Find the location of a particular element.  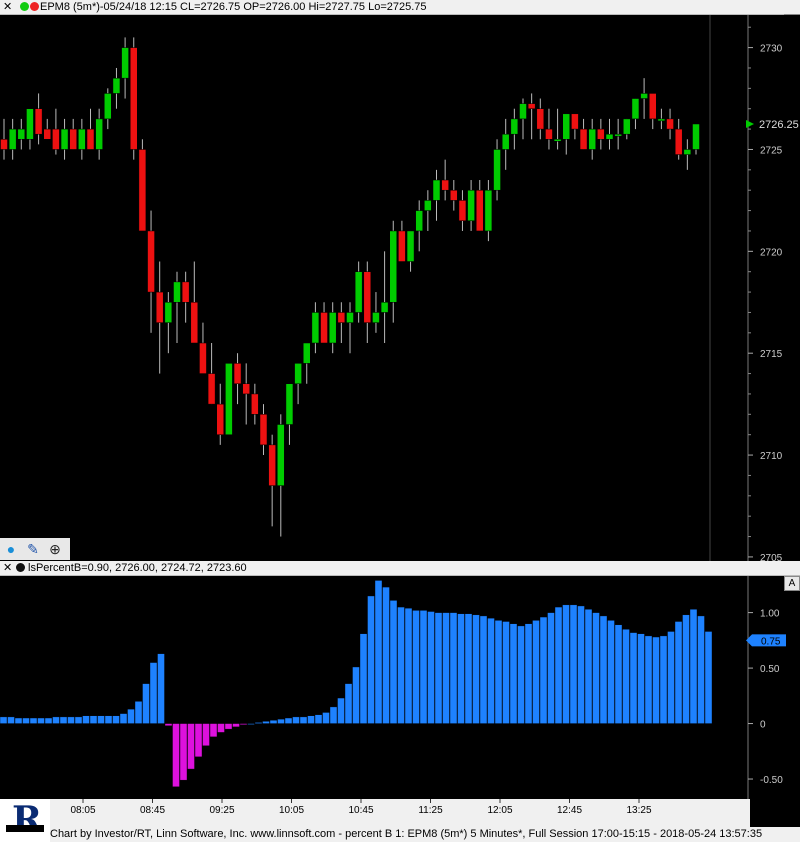

refresh-icon: ● is located at coordinates (11, 549).